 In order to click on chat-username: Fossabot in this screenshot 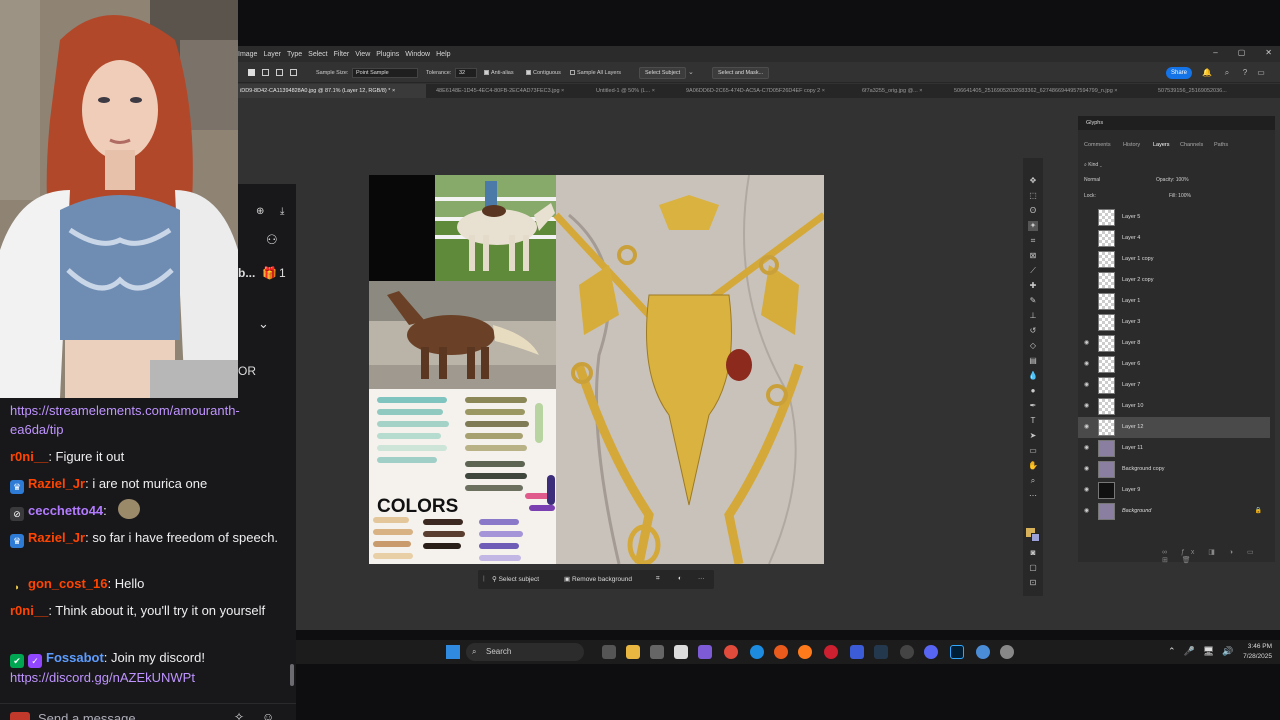, I will do `click(75, 657)`.